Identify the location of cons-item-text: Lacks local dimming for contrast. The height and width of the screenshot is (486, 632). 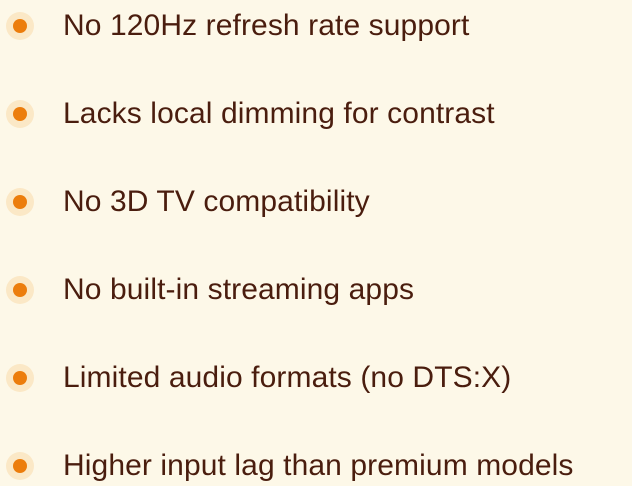
(279, 113).